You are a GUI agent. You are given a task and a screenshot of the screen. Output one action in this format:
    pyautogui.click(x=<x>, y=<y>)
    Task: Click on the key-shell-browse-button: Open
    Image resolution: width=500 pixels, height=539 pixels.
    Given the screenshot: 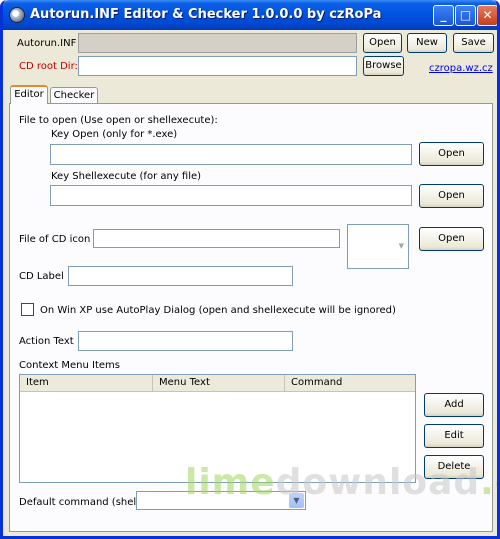 What is the action you would take?
    pyautogui.click(x=451, y=196)
    